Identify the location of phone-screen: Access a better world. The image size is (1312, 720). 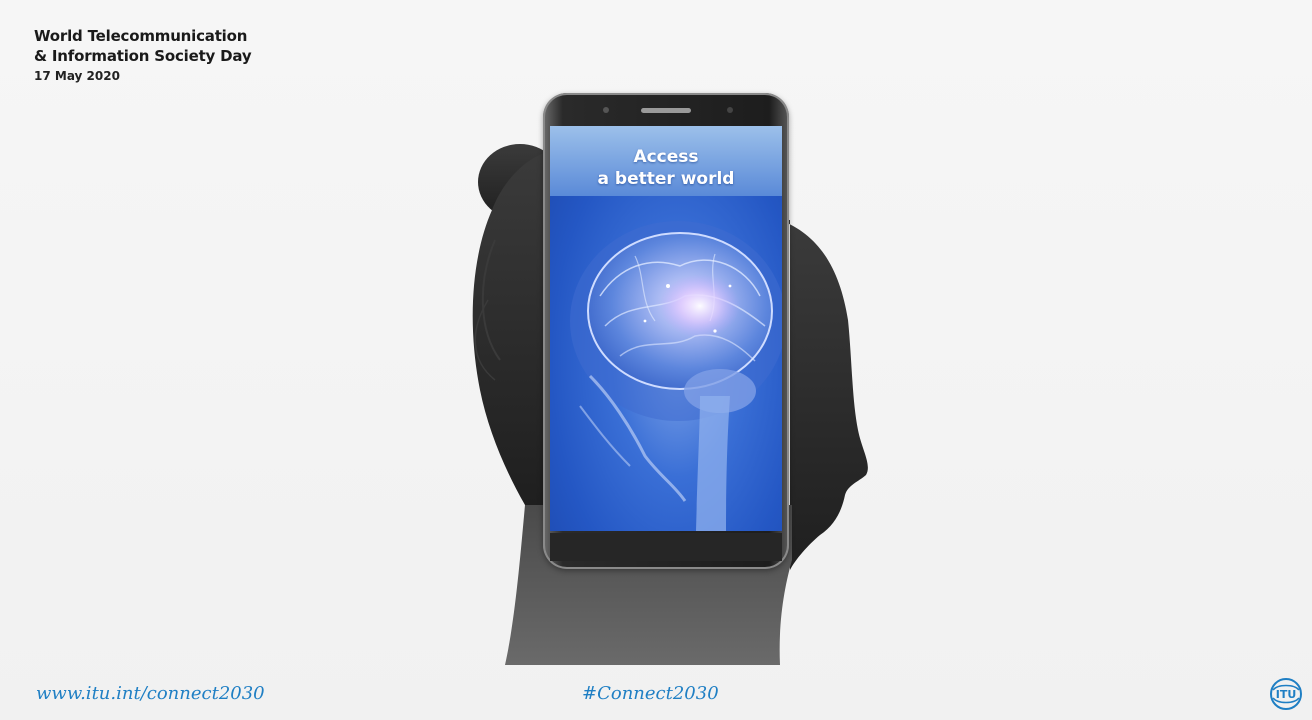
(666, 328).